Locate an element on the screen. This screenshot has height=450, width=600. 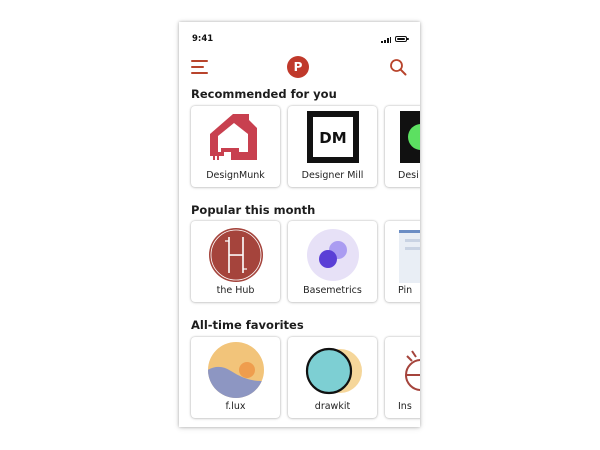
search-icon is located at coordinates (398, 67).